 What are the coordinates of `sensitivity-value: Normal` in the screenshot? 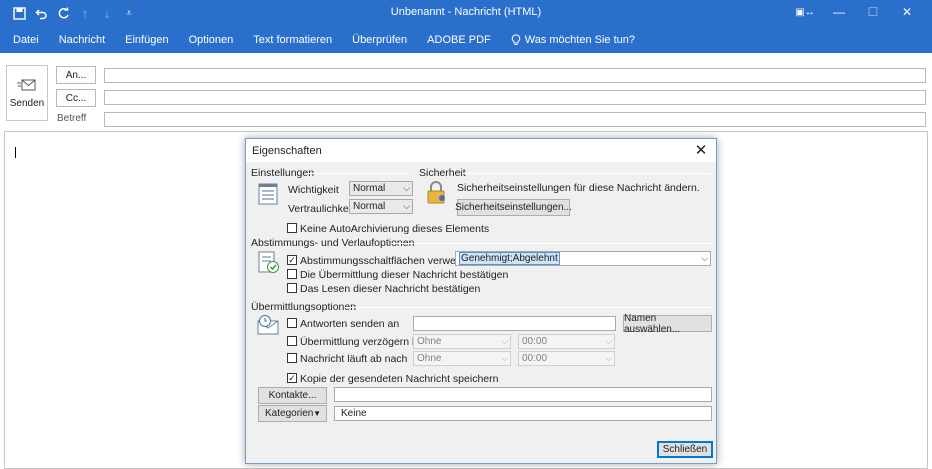 It's located at (369, 206).